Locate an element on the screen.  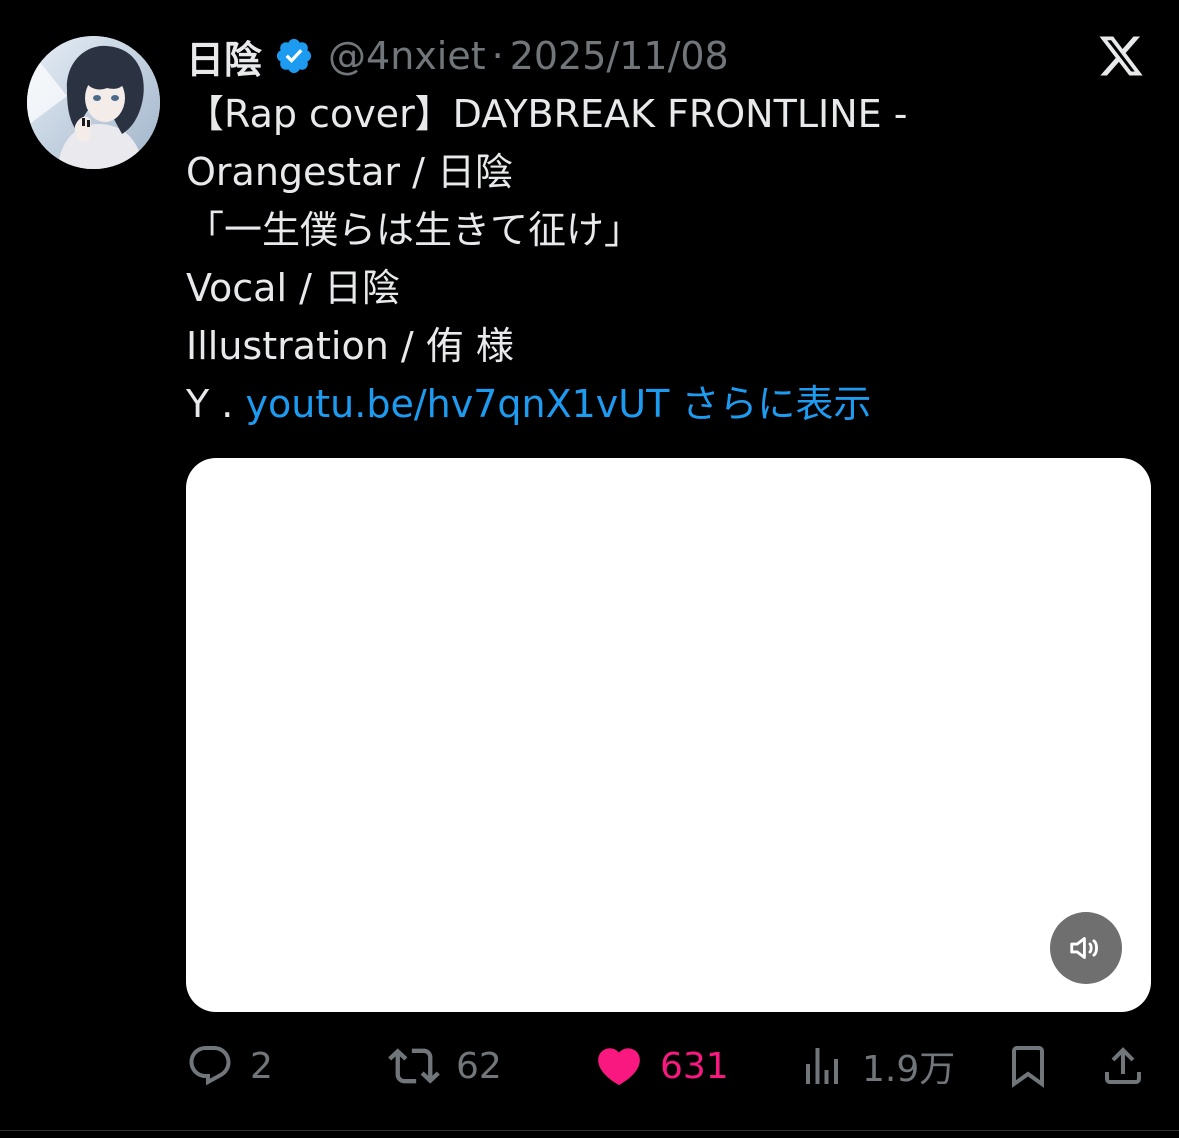
youtube-link: youtu.be/hv7qnX1vUT is located at coordinates (457, 404).